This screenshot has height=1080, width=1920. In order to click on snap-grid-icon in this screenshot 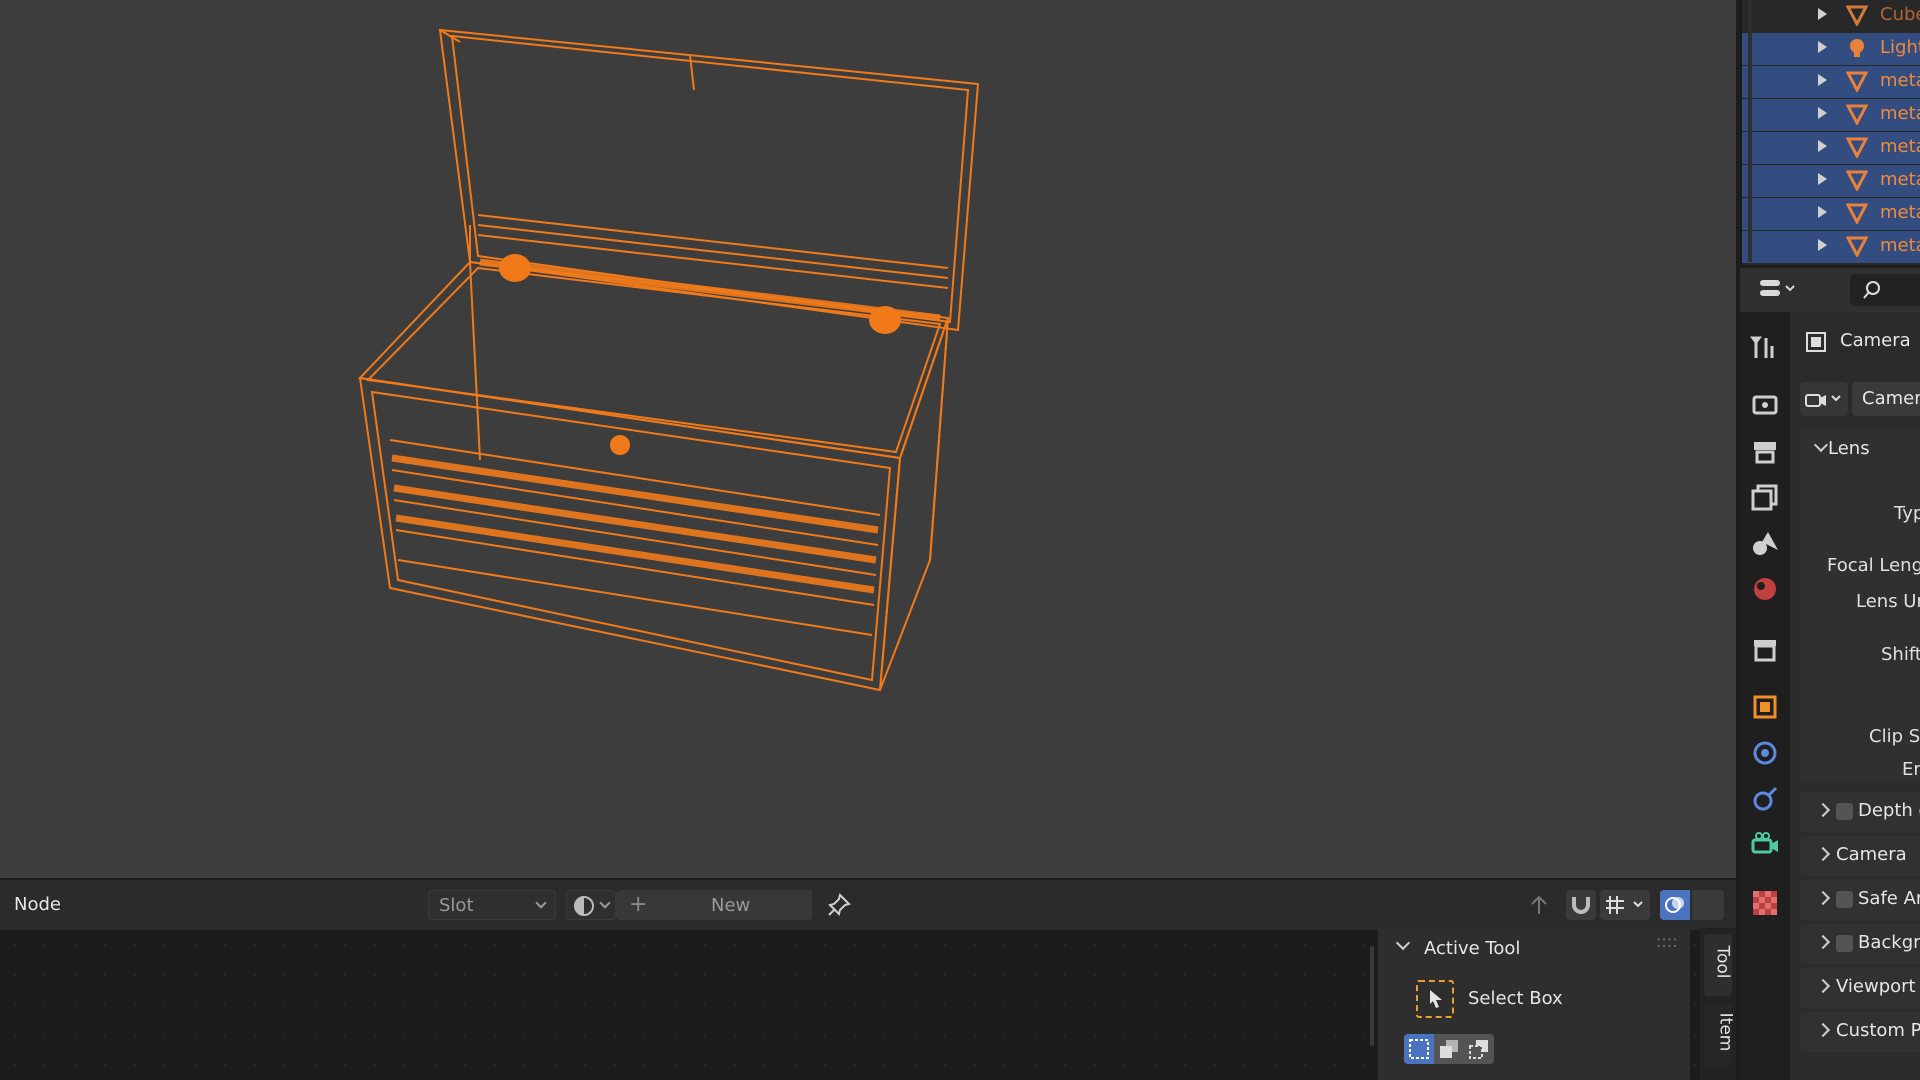, I will do `click(1624, 905)`.